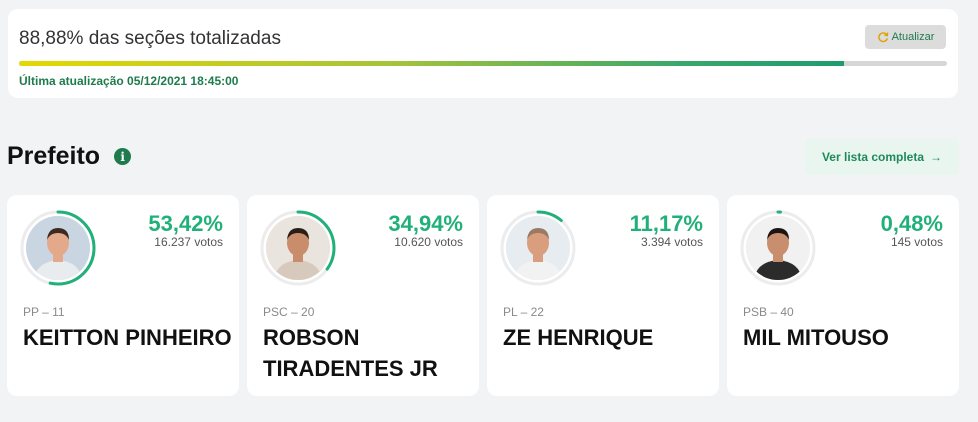  What do you see at coordinates (913, 37) in the screenshot?
I see `refresh-button-label: Atualizar` at bounding box center [913, 37].